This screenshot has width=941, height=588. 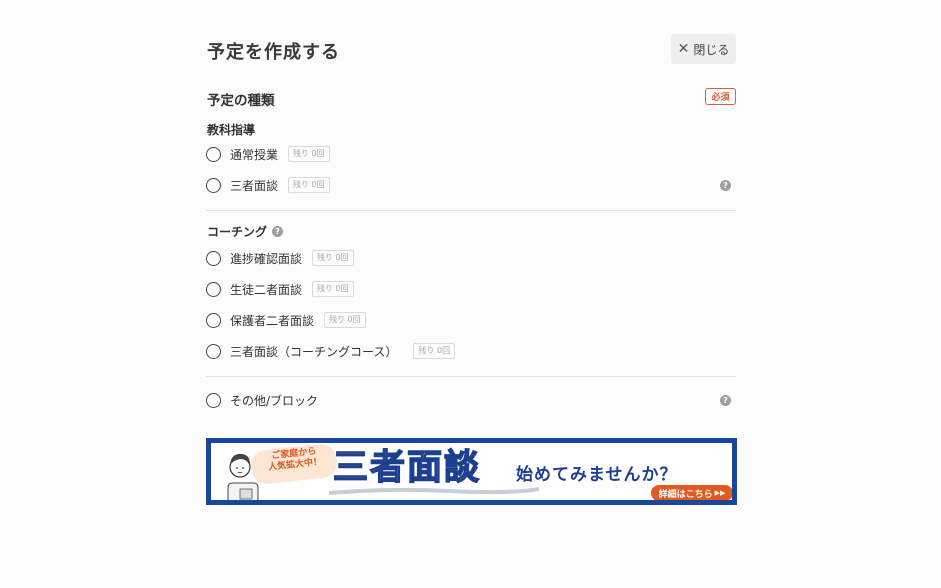 I want to click on option-progress-meeting: 進捗確認面談 残り 0回, so click(x=280, y=258).